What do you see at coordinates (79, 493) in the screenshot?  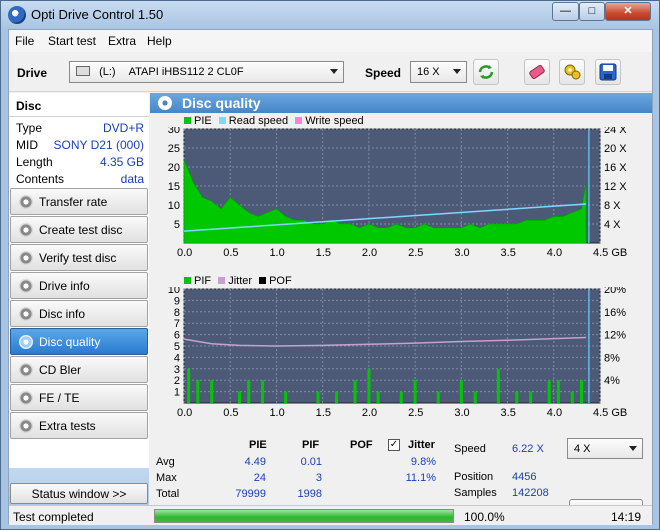 I see `status-window-button: Status window >>` at bounding box center [79, 493].